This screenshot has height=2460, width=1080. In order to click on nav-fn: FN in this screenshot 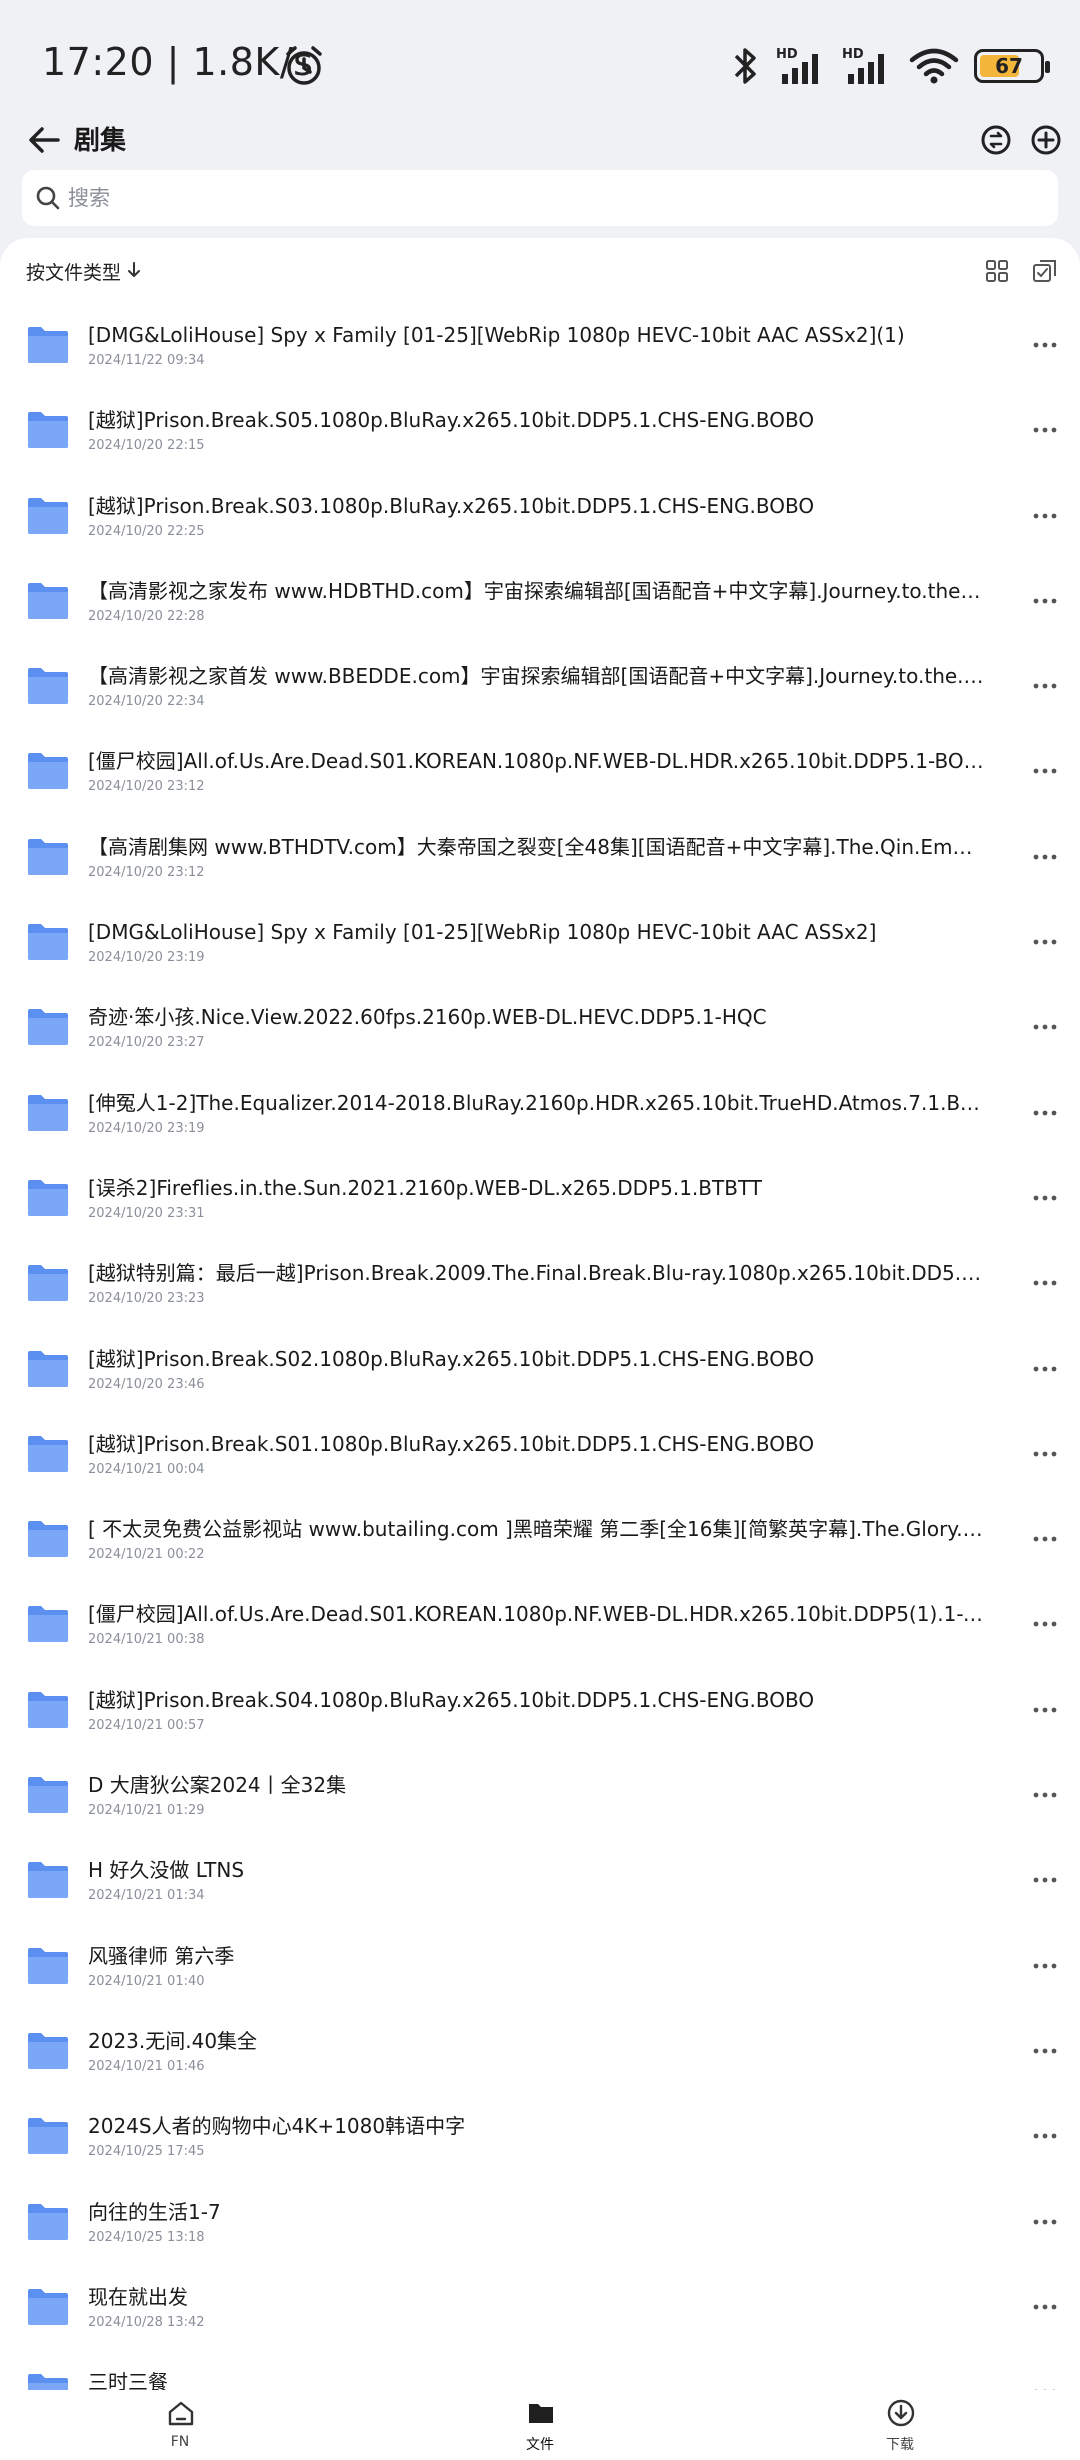, I will do `click(180, 2425)`.